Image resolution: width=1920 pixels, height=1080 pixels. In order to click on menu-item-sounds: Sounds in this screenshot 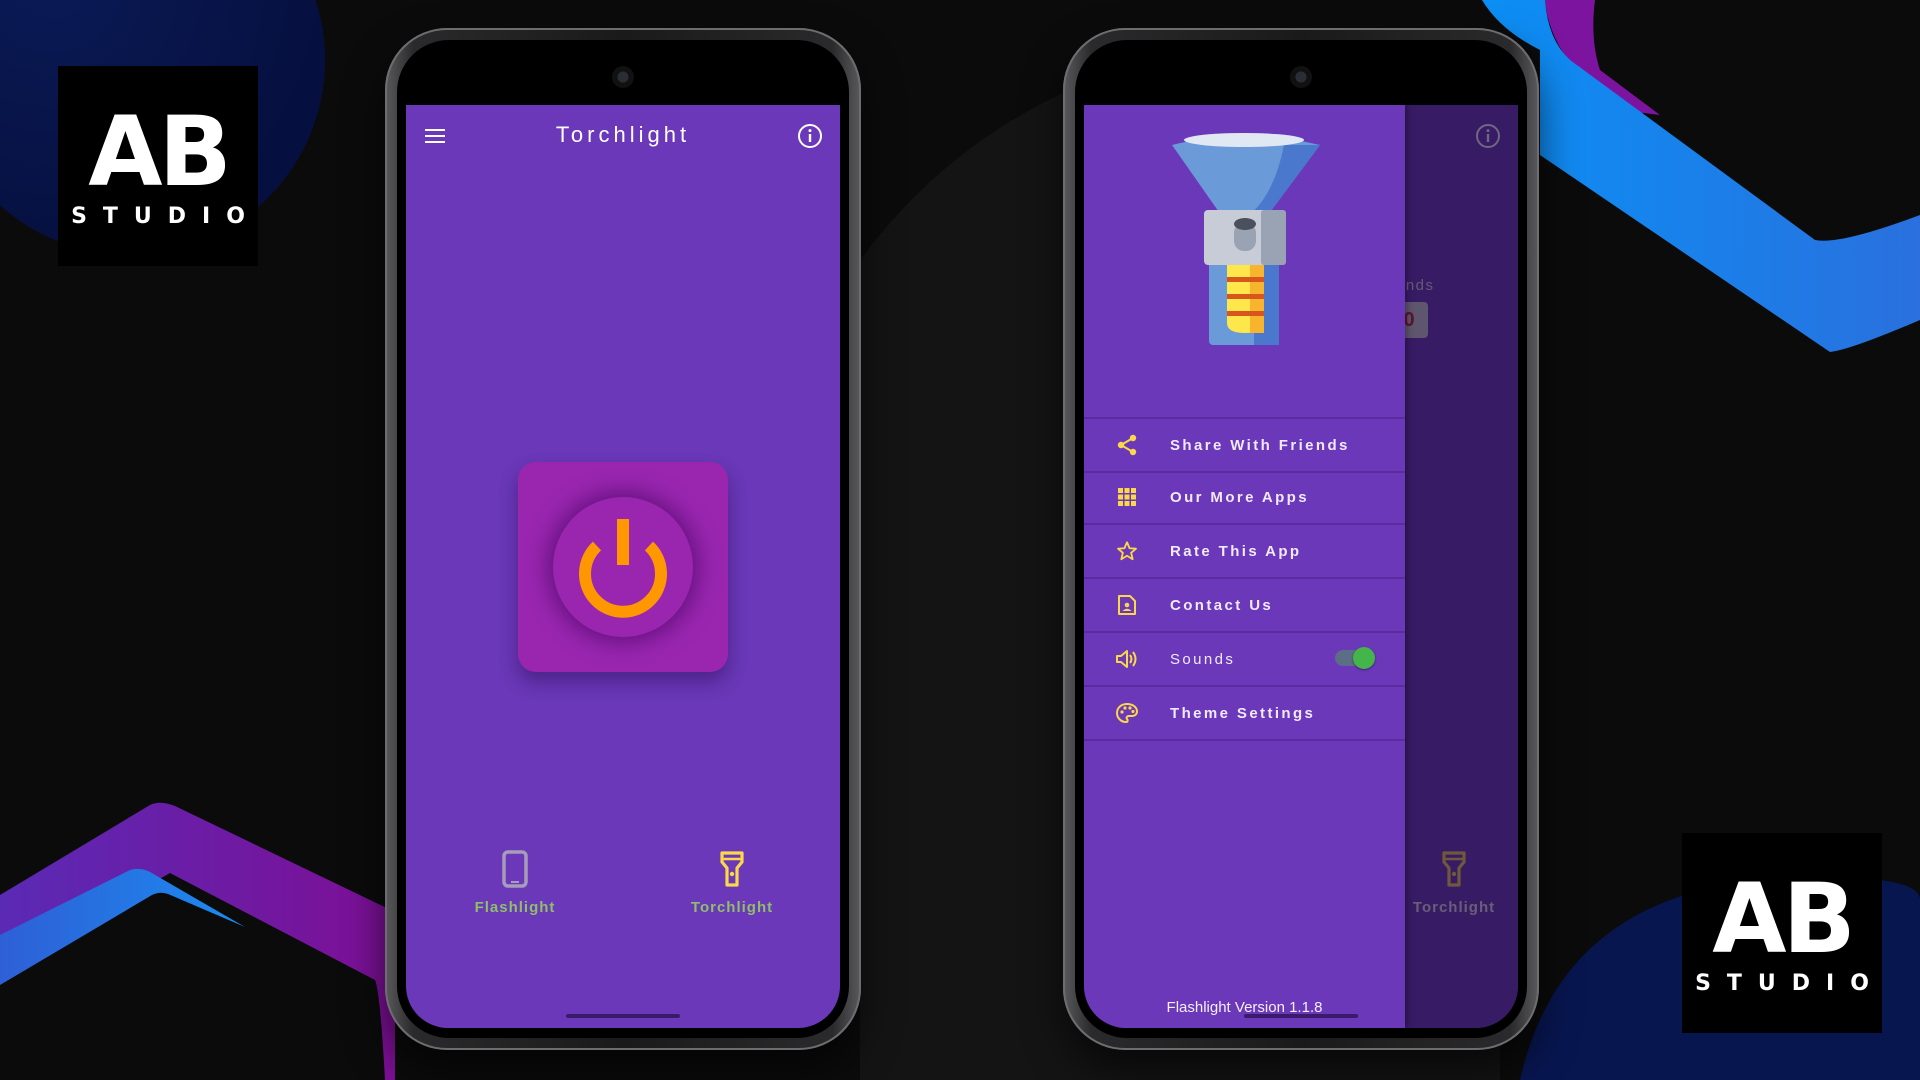, I will do `click(1244, 660)`.